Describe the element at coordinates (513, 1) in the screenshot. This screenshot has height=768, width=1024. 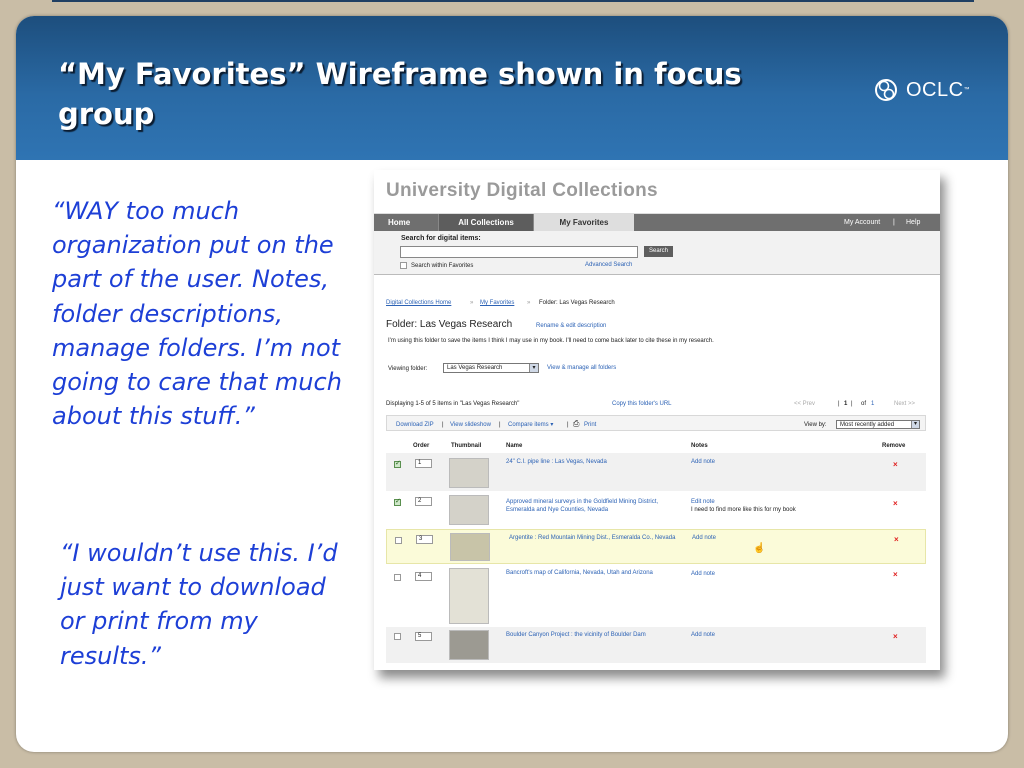
I see `top-rule` at that location.